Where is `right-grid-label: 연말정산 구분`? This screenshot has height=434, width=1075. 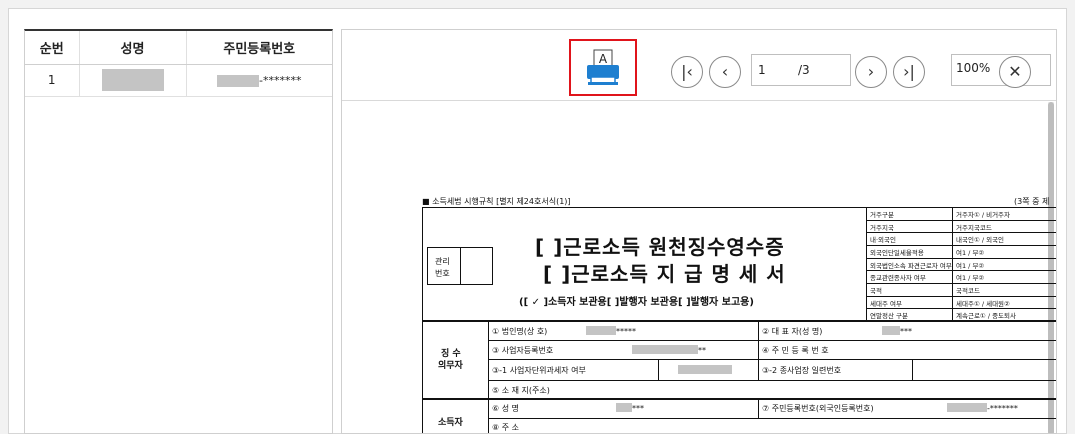
right-grid-label: 연말정산 구분 is located at coordinates (889, 316).